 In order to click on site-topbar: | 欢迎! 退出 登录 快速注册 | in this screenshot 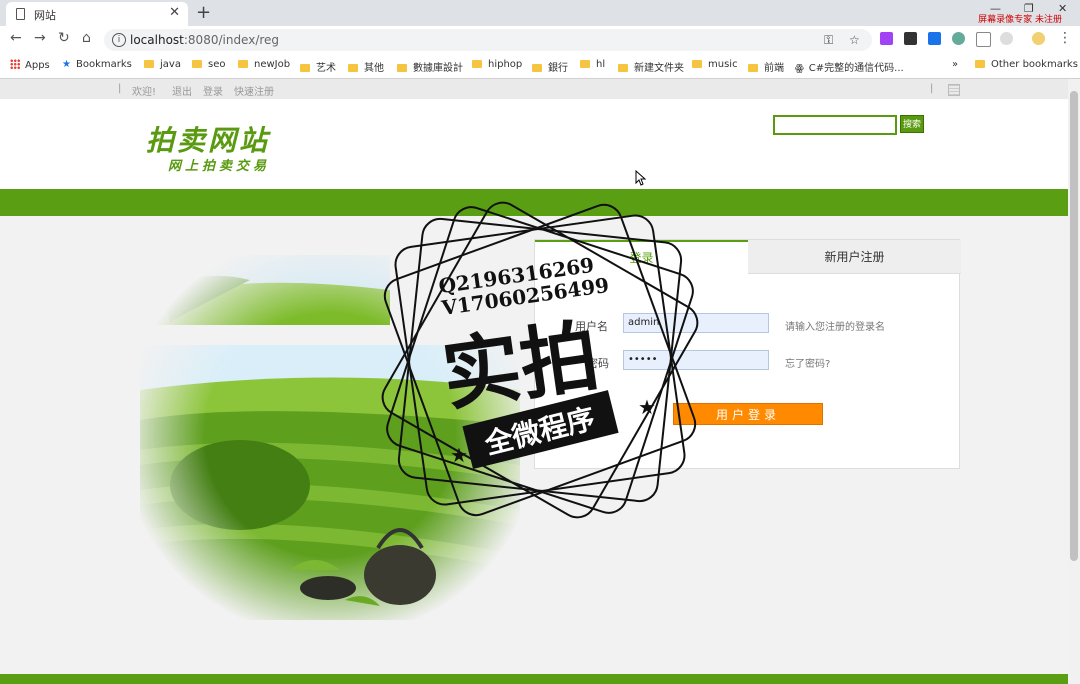, I will do `click(534, 89)`.